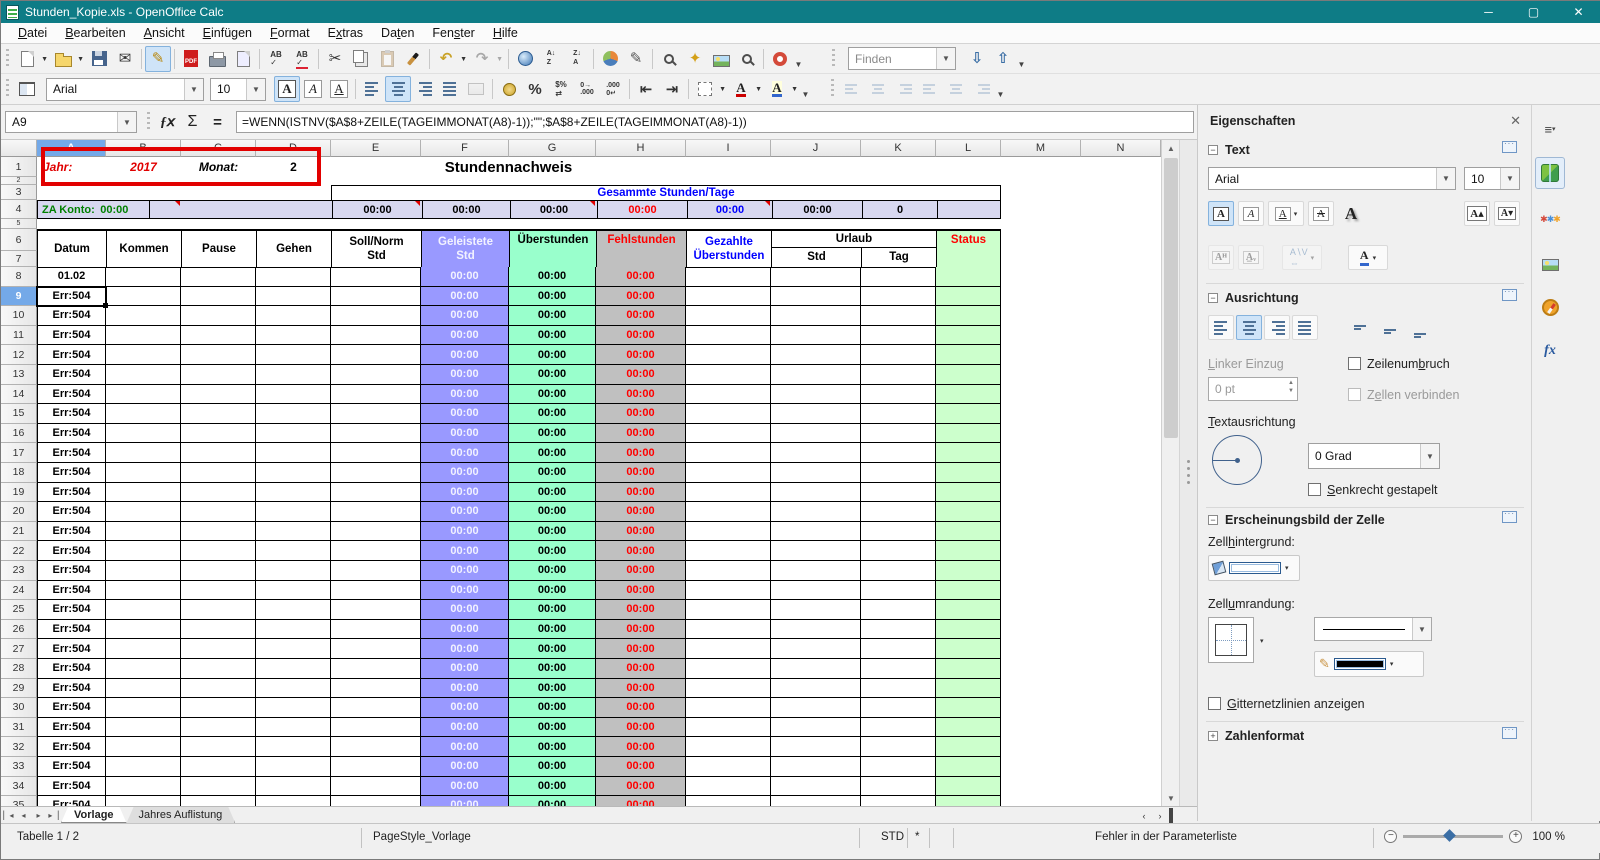 This screenshot has width=1600, height=860. I want to click on delete-decimal-button: .000 0↵, so click(613, 89).